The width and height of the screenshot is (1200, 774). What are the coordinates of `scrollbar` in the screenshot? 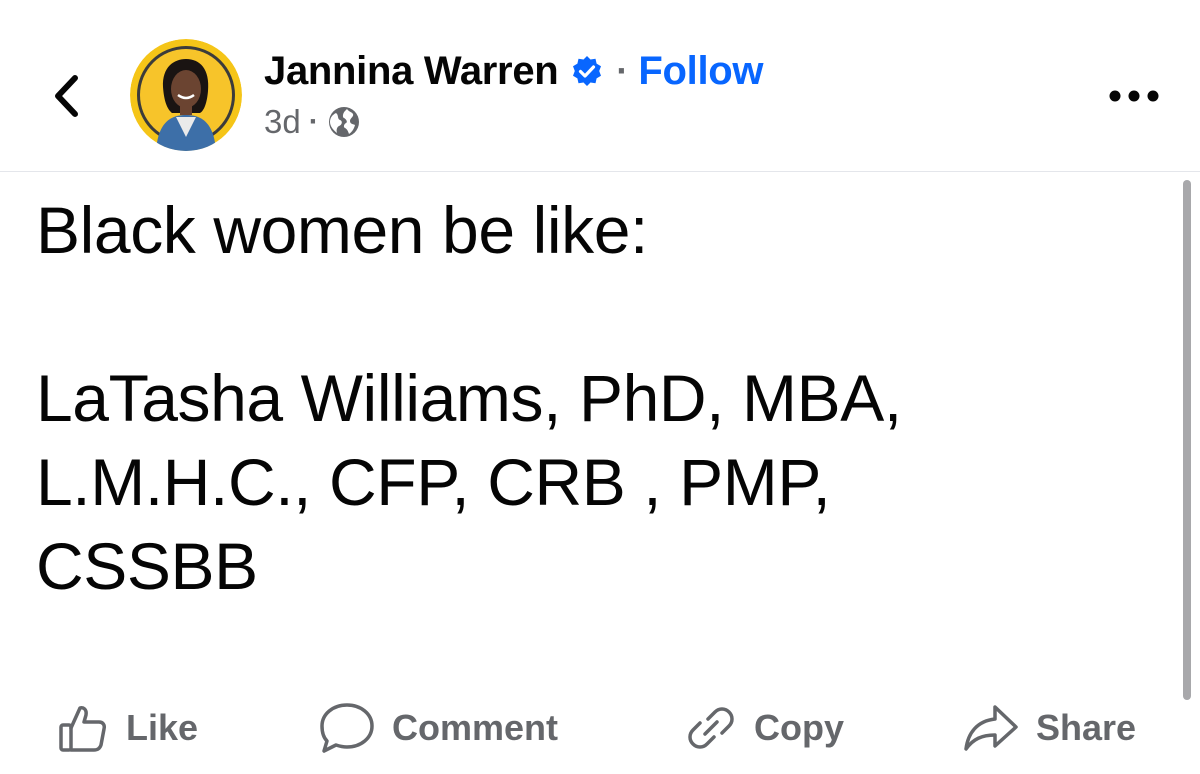 It's located at (1187, 440).